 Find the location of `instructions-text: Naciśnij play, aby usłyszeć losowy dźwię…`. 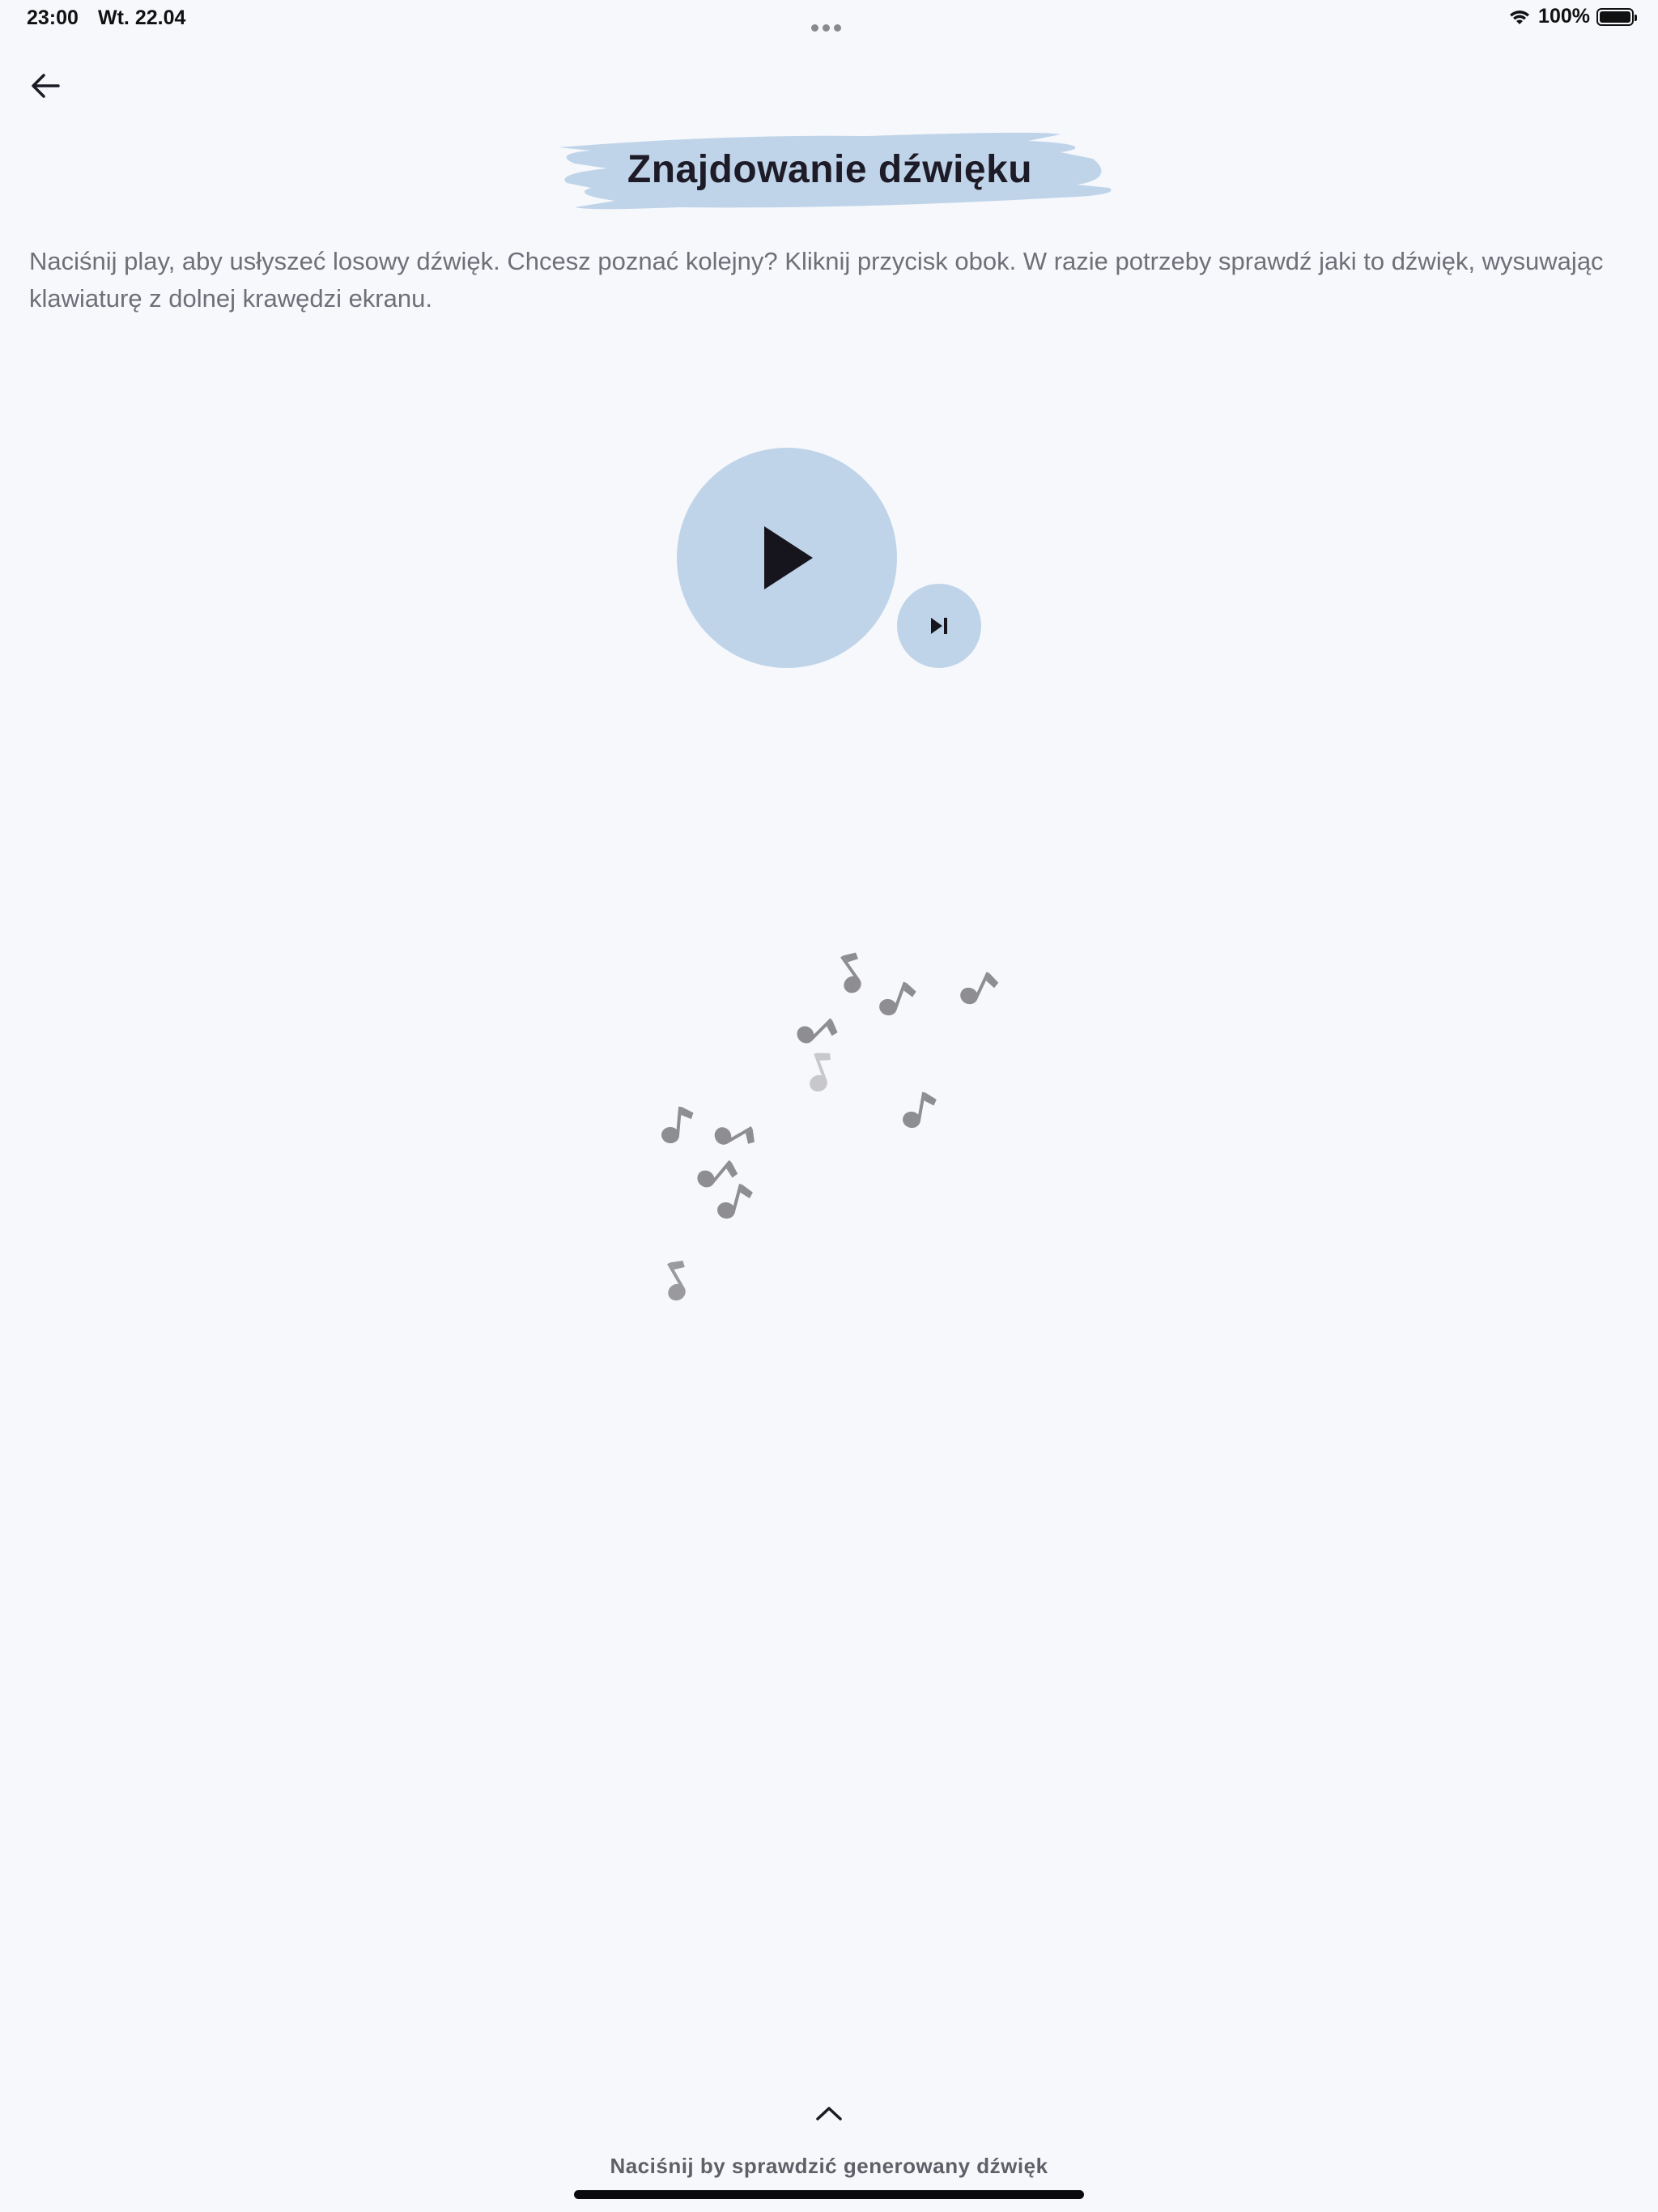

instructions-text: Naciśnij play, aby usłyszeć losowy dźwię… is located at coordinates (816, 280).